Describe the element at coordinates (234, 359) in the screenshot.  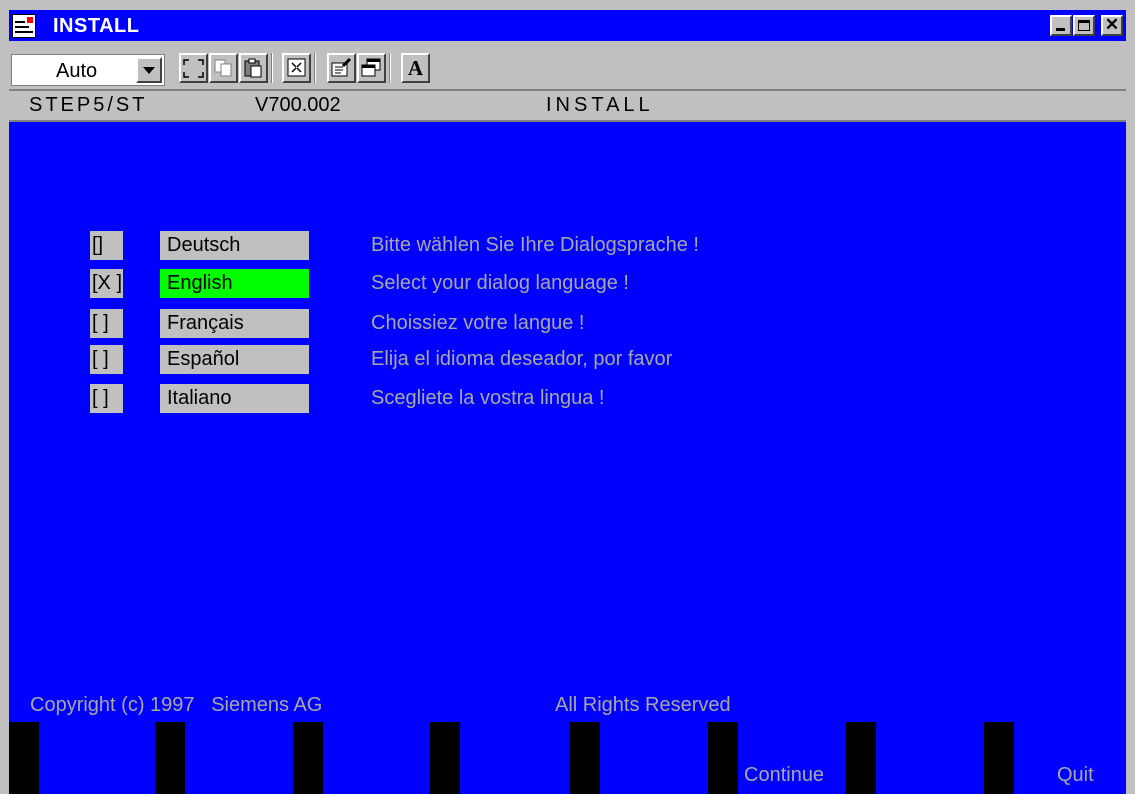
I see `language-option-espanol: Español` at that location.